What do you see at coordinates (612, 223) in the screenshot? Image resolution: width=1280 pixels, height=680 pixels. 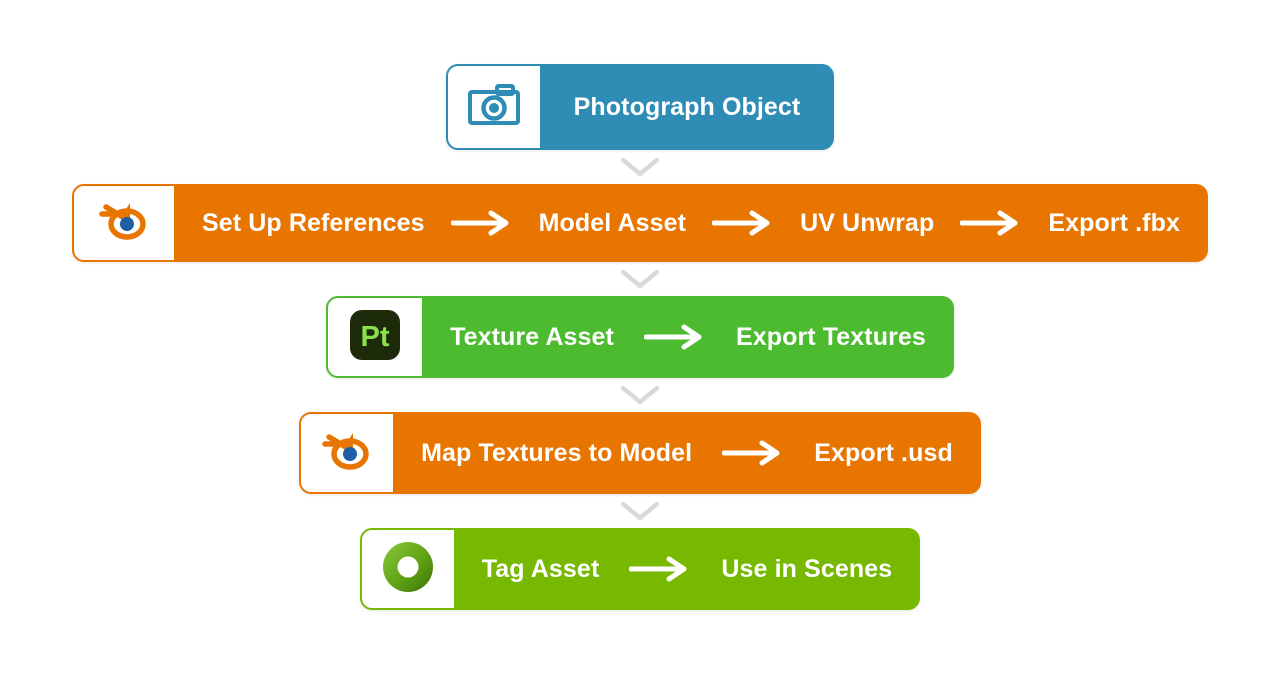 I see `pipeline-step: Model Asset` at bounding box center [612, 223].